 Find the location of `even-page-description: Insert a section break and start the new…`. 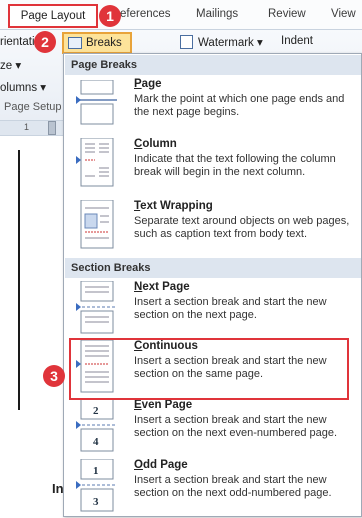

even-page-description: Insert a section break and start the new… is located at coordinates (236, 426).